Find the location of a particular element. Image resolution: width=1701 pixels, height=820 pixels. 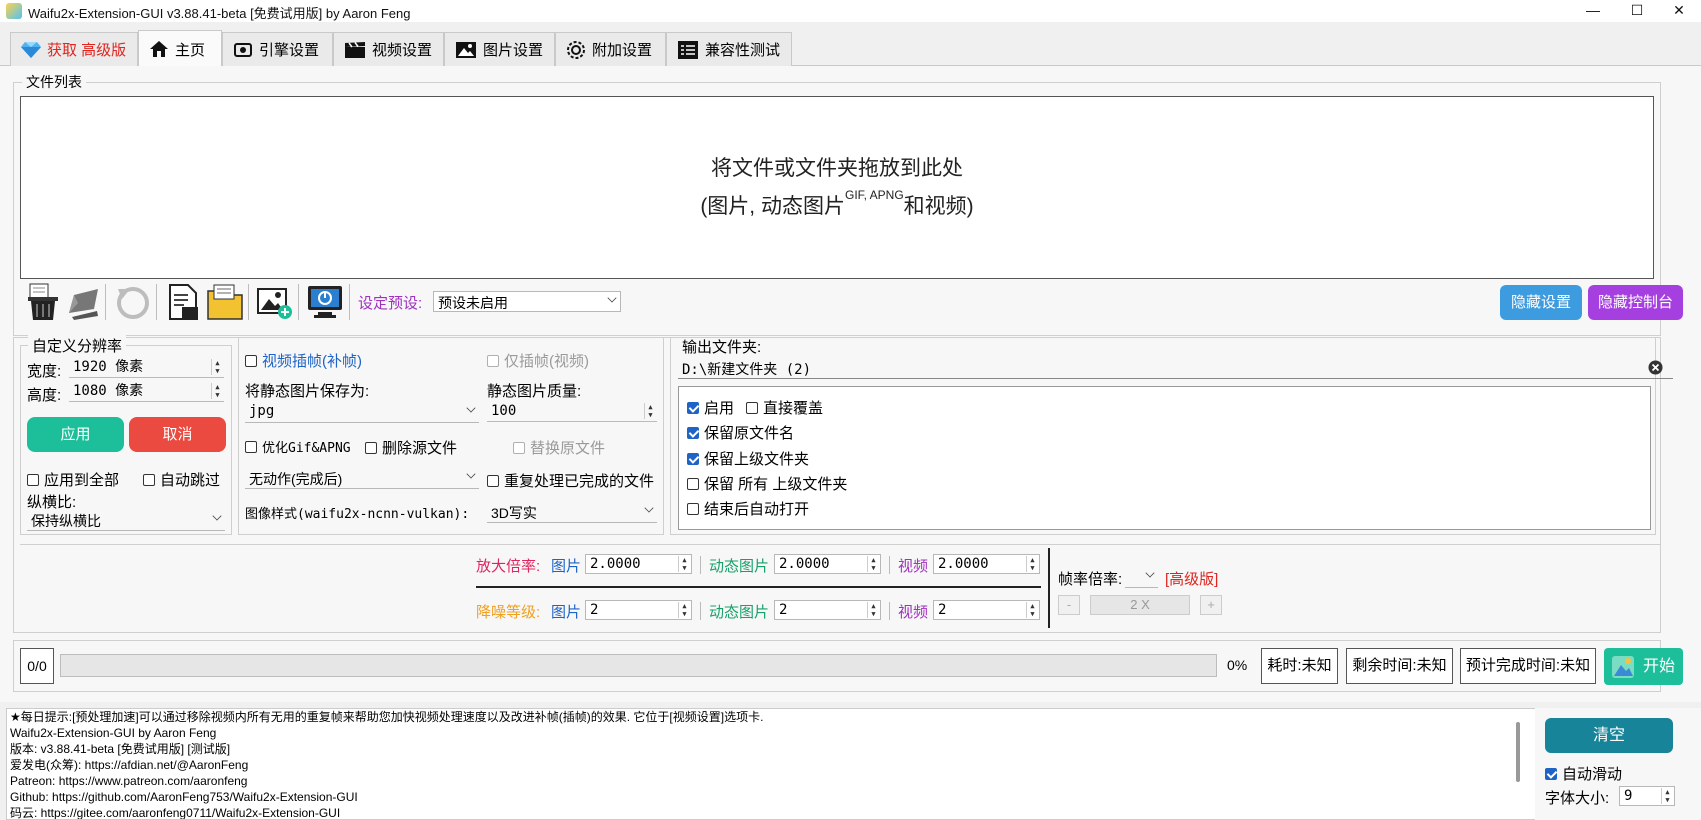

keep-all-parent-folders-checkbox: 保留 所有 上级文件夹 is located at coordinates (767, 483).